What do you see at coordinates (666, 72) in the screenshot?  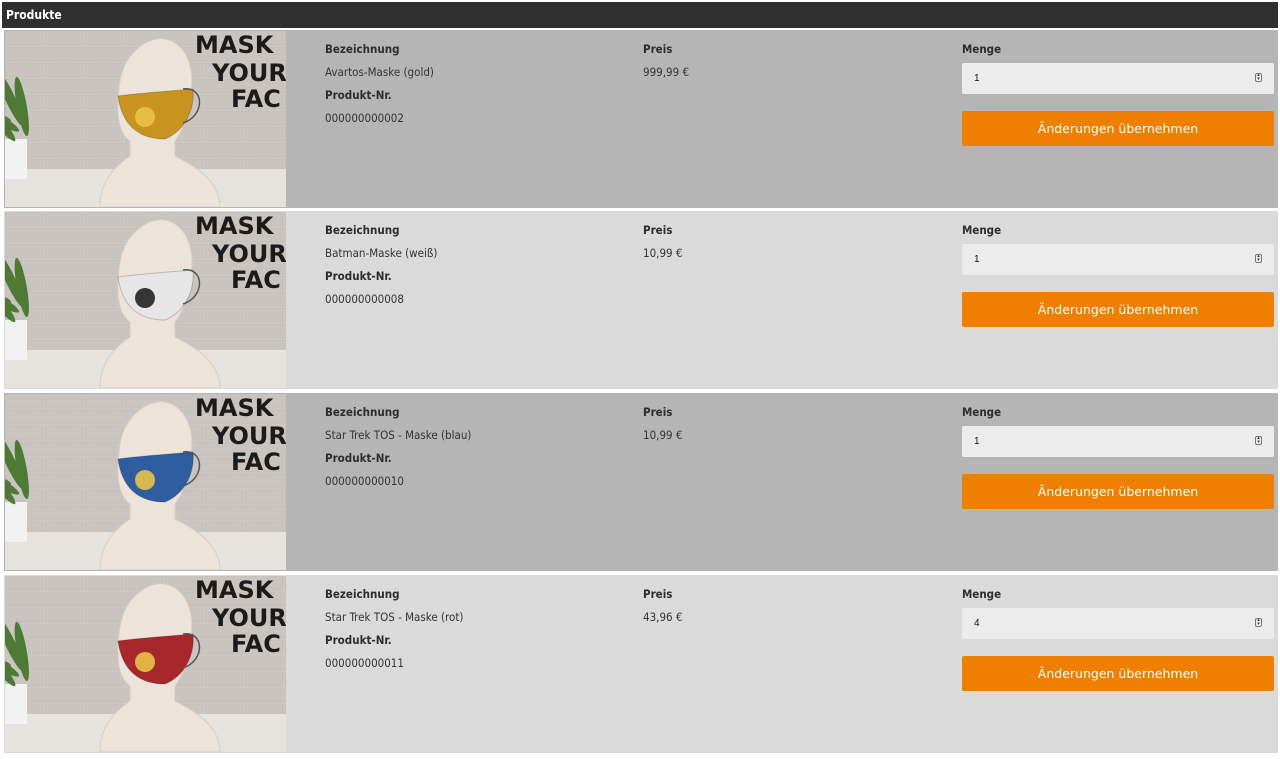 I see `product-price: 999,99 €` at bounding box center [666, 72].